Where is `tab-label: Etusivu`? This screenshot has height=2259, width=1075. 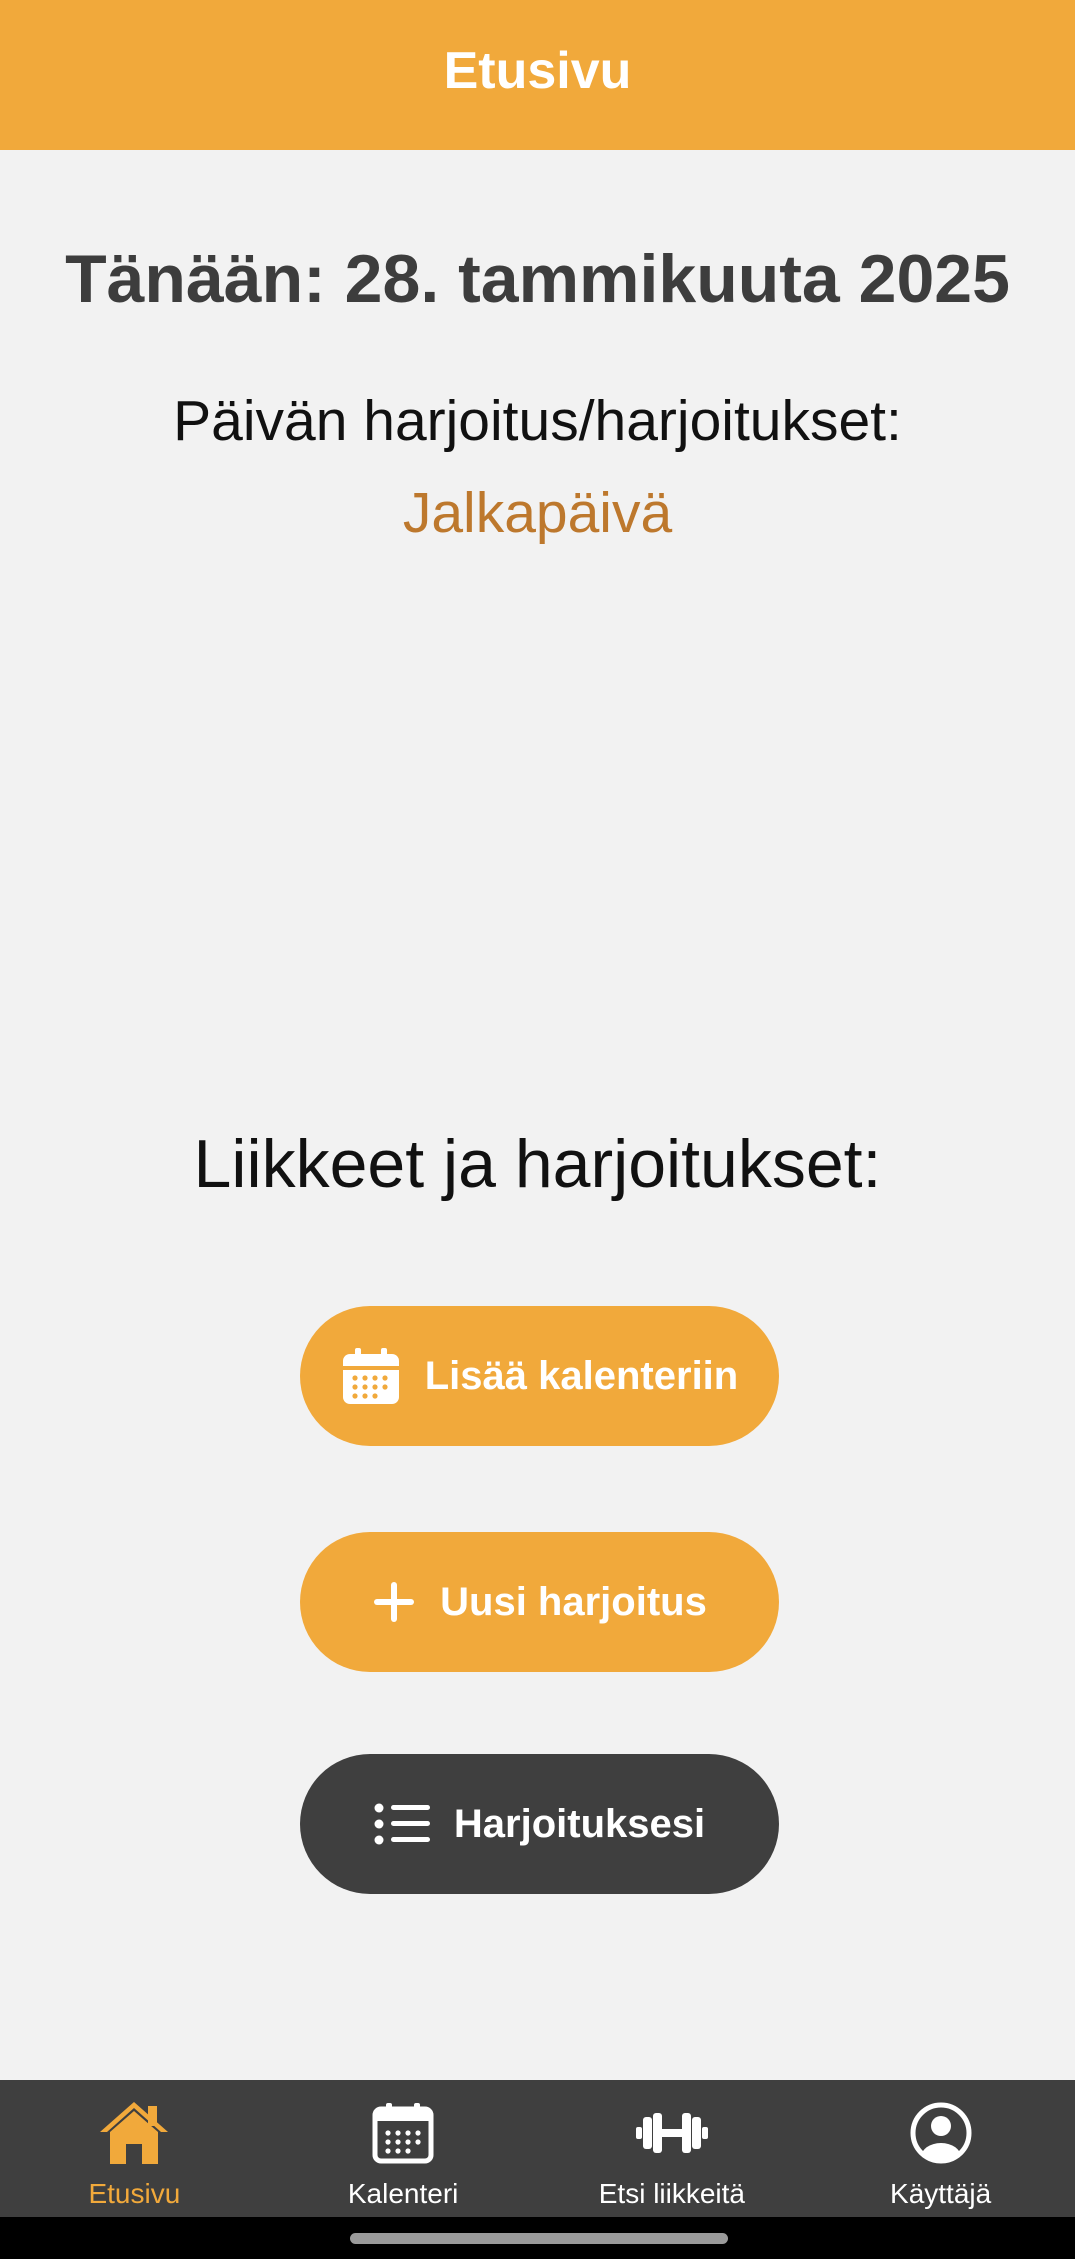
tab-label: Etusivu is located at coordinates (134, 2193).